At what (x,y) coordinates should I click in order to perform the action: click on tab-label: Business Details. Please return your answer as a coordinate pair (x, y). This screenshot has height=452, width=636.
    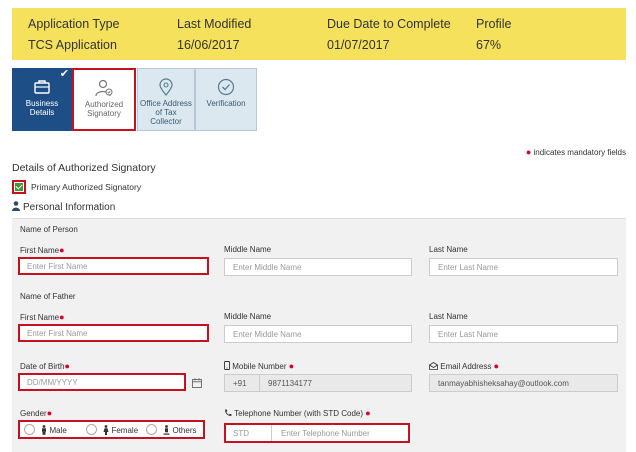
    Looking at the image, I should click on (42, 108).